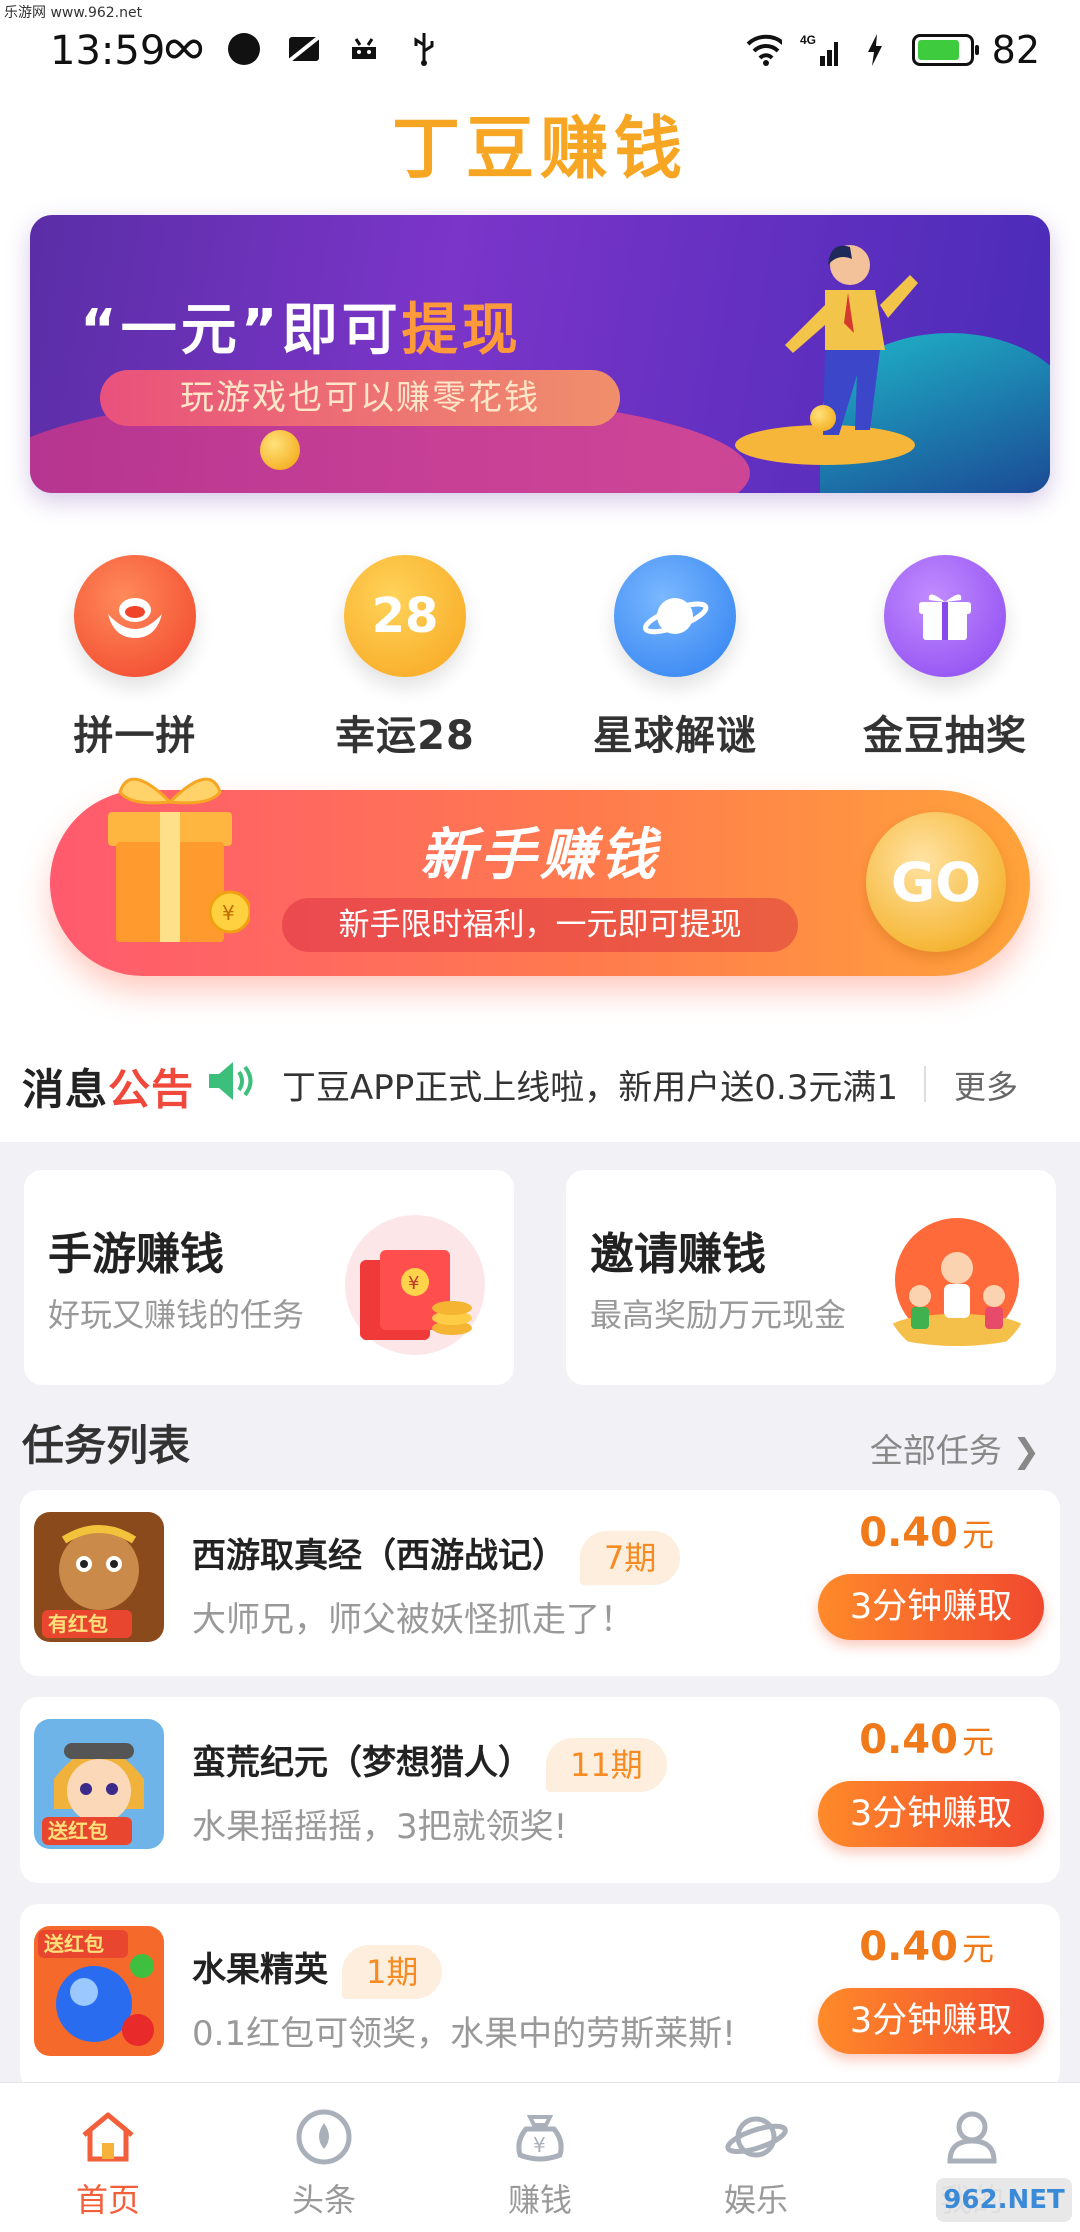  What do you see at coordinates (151, 1089) in the screenshot?
I see `notice-title-red: 公告` at bounding box center [151, 1089].